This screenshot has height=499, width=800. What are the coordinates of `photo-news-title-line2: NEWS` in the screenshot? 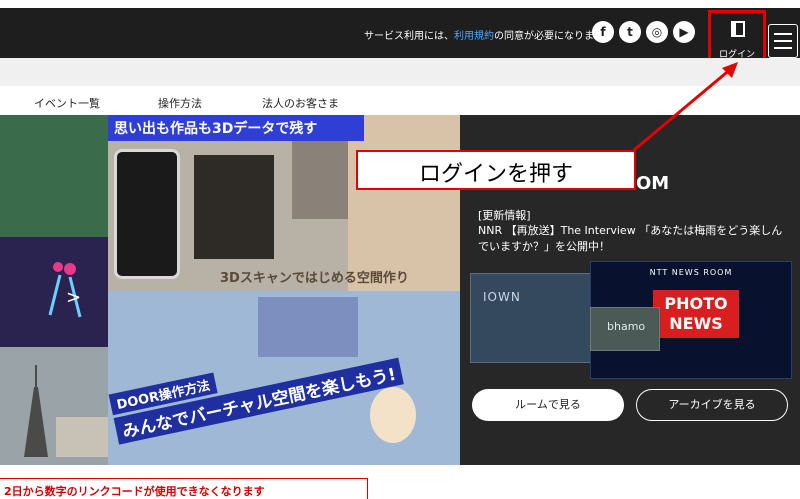 It's located at (696, 323).